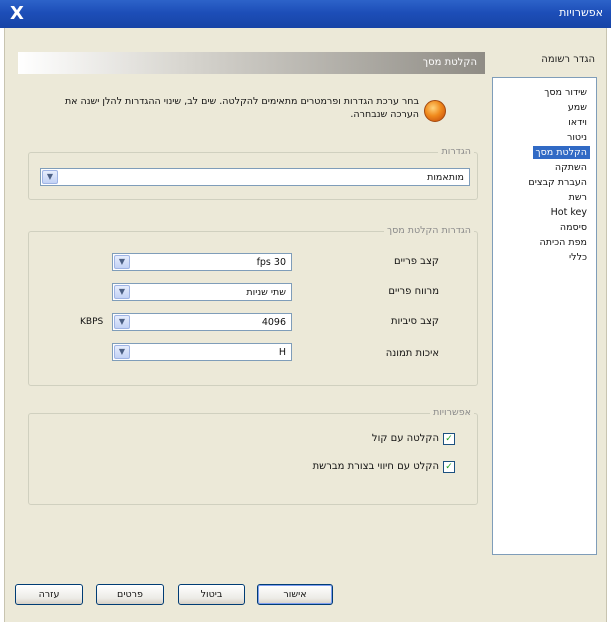  Describe the element at coordinates (251, 63) in the screenshot. I see `section-header: הקלטת מסך` at that location.